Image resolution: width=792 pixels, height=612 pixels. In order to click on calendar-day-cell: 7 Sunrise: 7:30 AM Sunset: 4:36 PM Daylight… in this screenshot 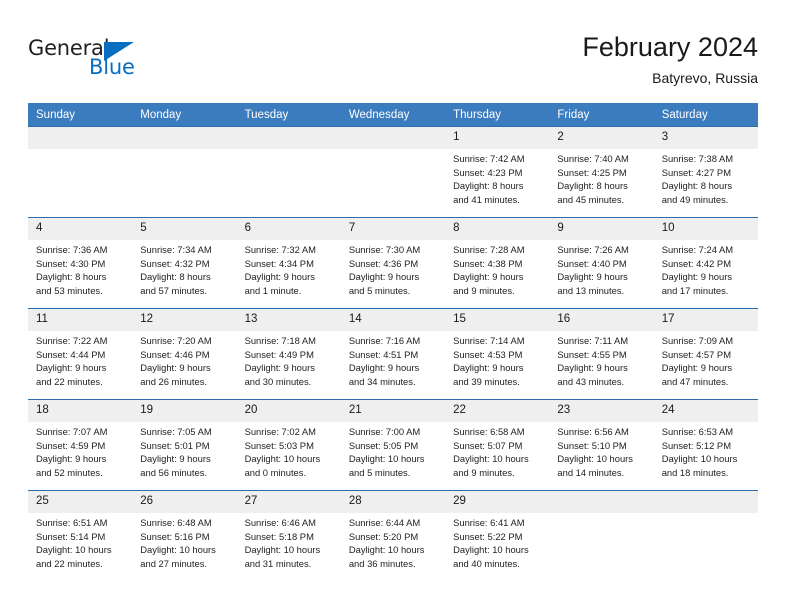, I will do `click(393, 263)`.